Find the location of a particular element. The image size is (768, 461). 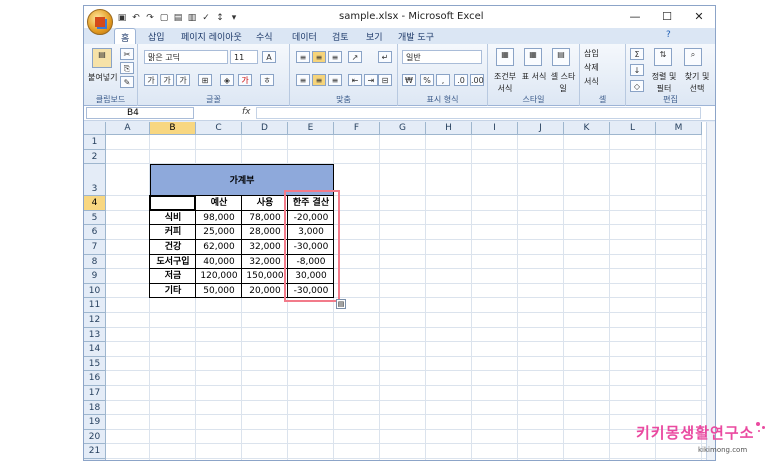

phonetic-icon: ㅎ is located at coordinates (267, 80).